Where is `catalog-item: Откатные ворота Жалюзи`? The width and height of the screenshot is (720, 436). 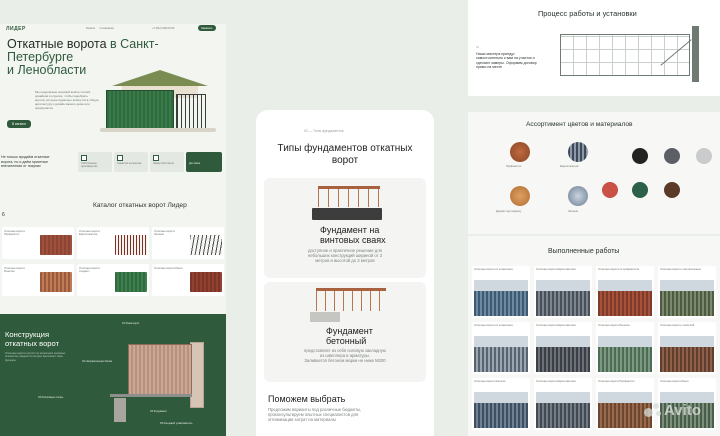 catalog-item: Откатные ворота Жалюзи is located at coordinates (188, 243).